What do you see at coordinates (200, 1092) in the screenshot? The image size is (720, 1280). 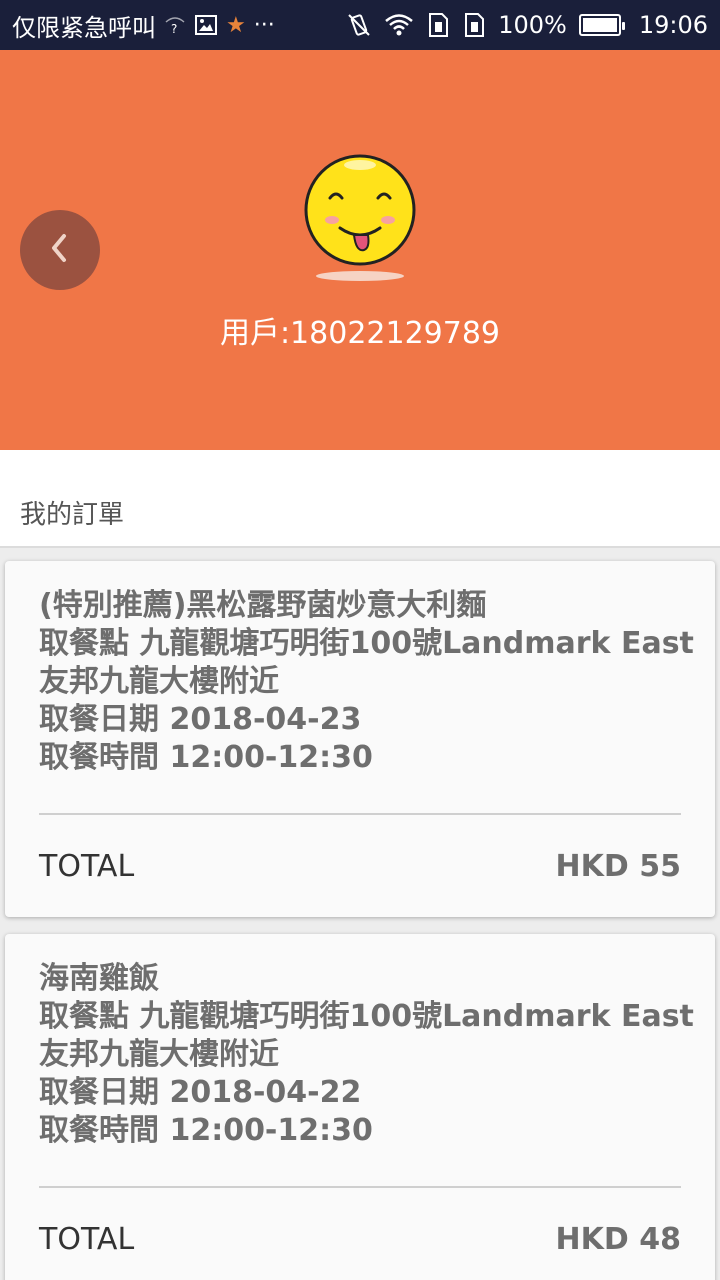 I see `order-pickup-date: 取餐日期 2018-04-22` at bounding box center [200, 1092].